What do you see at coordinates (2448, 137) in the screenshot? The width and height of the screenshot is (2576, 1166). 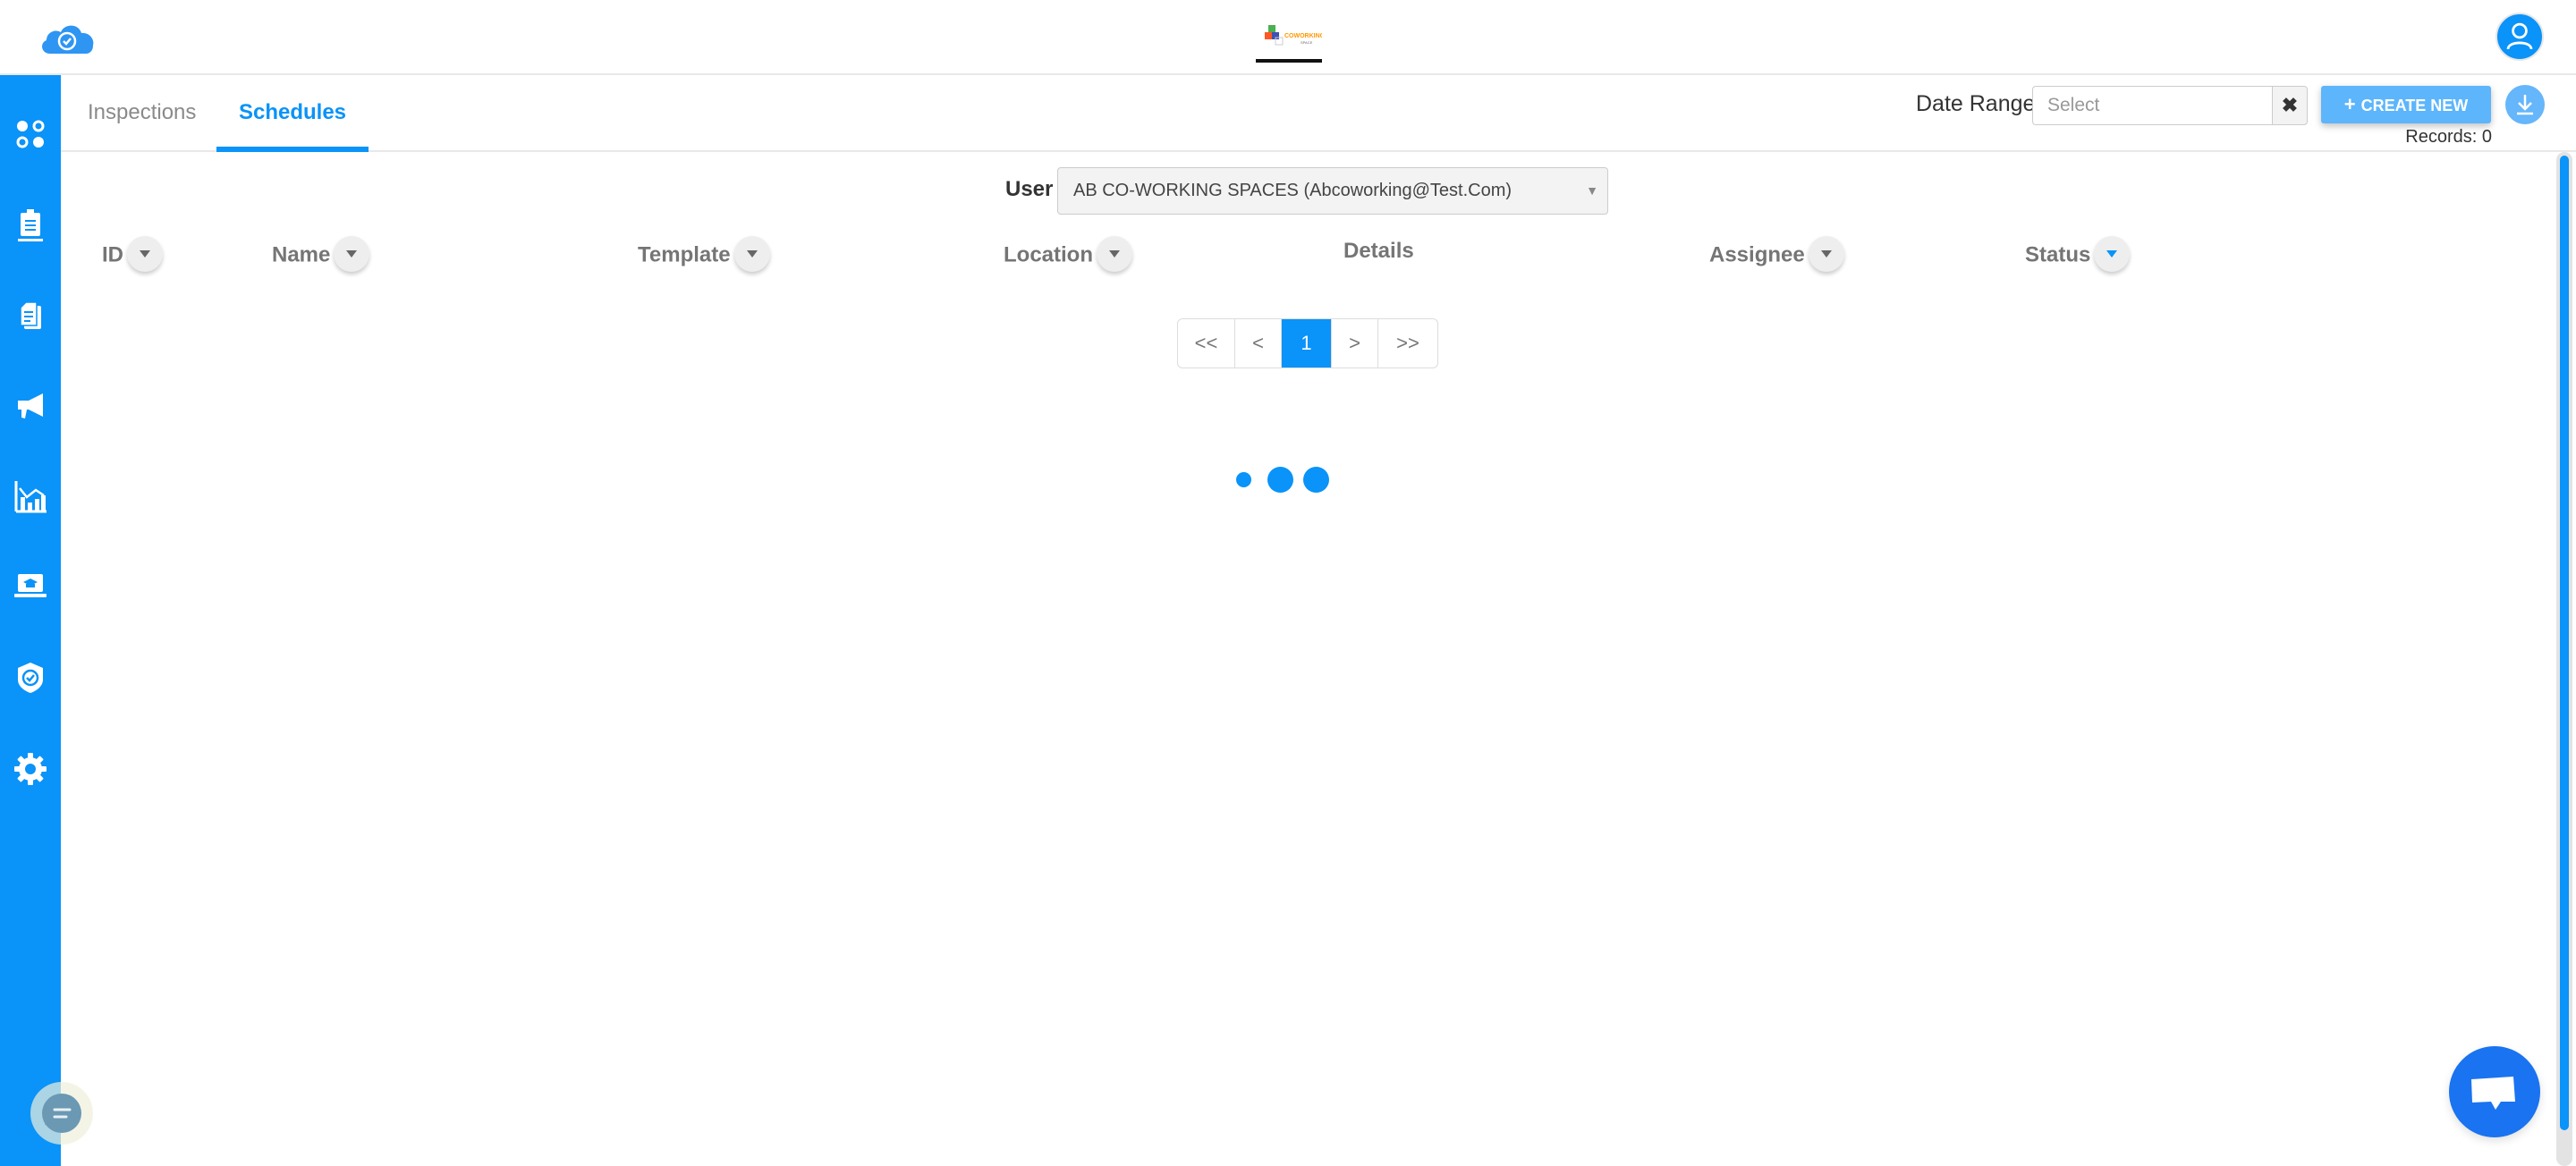 I see `records-count: Records: 0` at bounding box center [2448, 137].